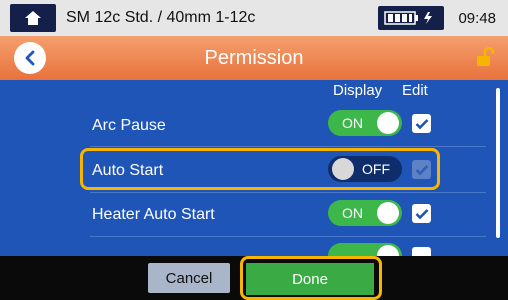 The image size is (508, 300). I want to click on footer-bar: Cancel Done, so click(254, 278).